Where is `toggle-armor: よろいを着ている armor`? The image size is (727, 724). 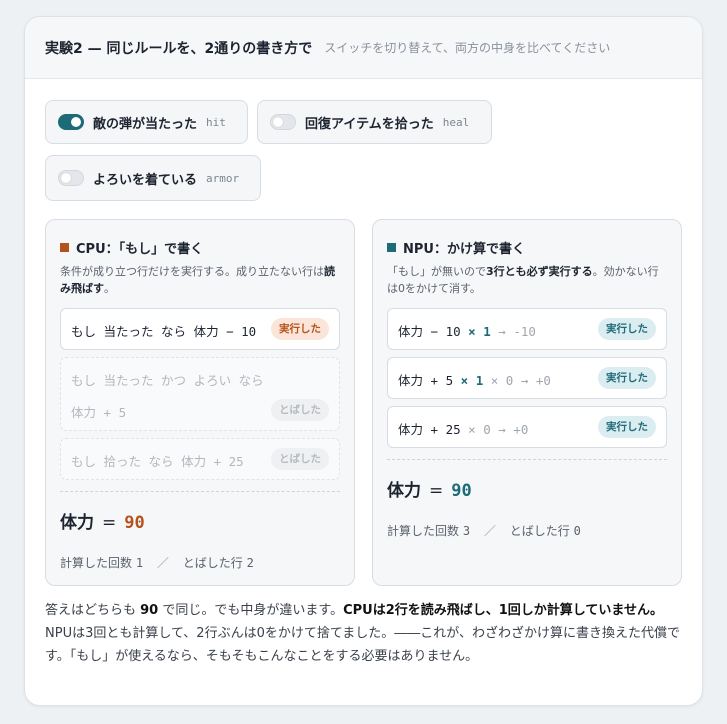
toggle-armor: よろいを着ている armor is located at coordinates (153, 178).